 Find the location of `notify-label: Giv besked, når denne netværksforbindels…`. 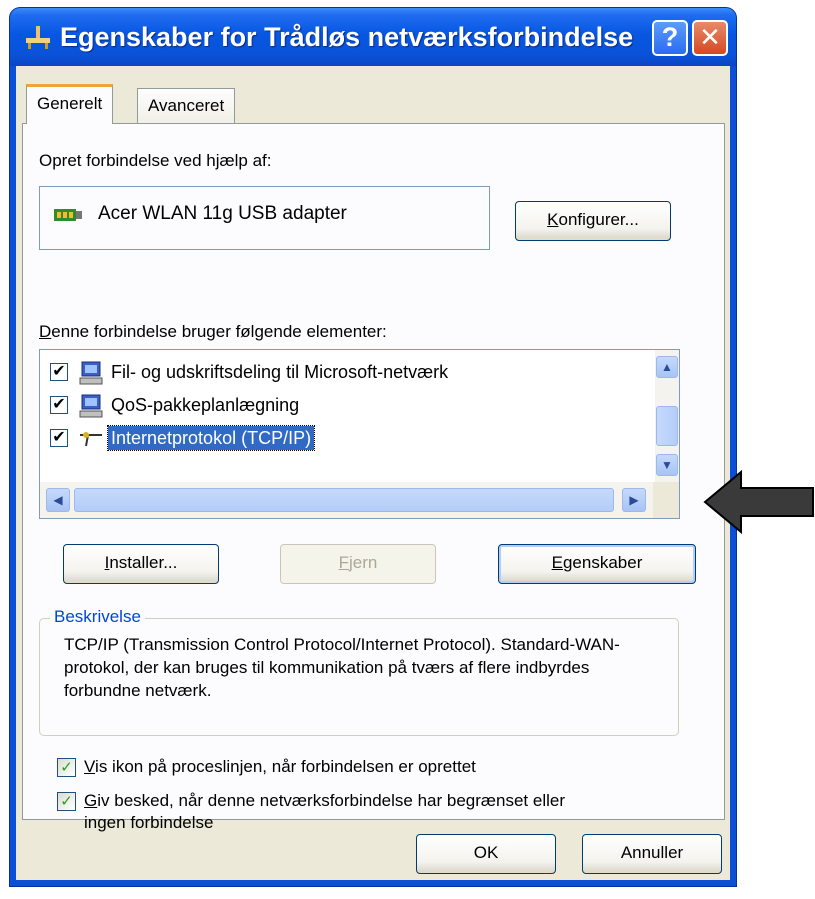

notify-label: Giv besked, når denne netværksforbindels… is located at coordinates (324, 811).